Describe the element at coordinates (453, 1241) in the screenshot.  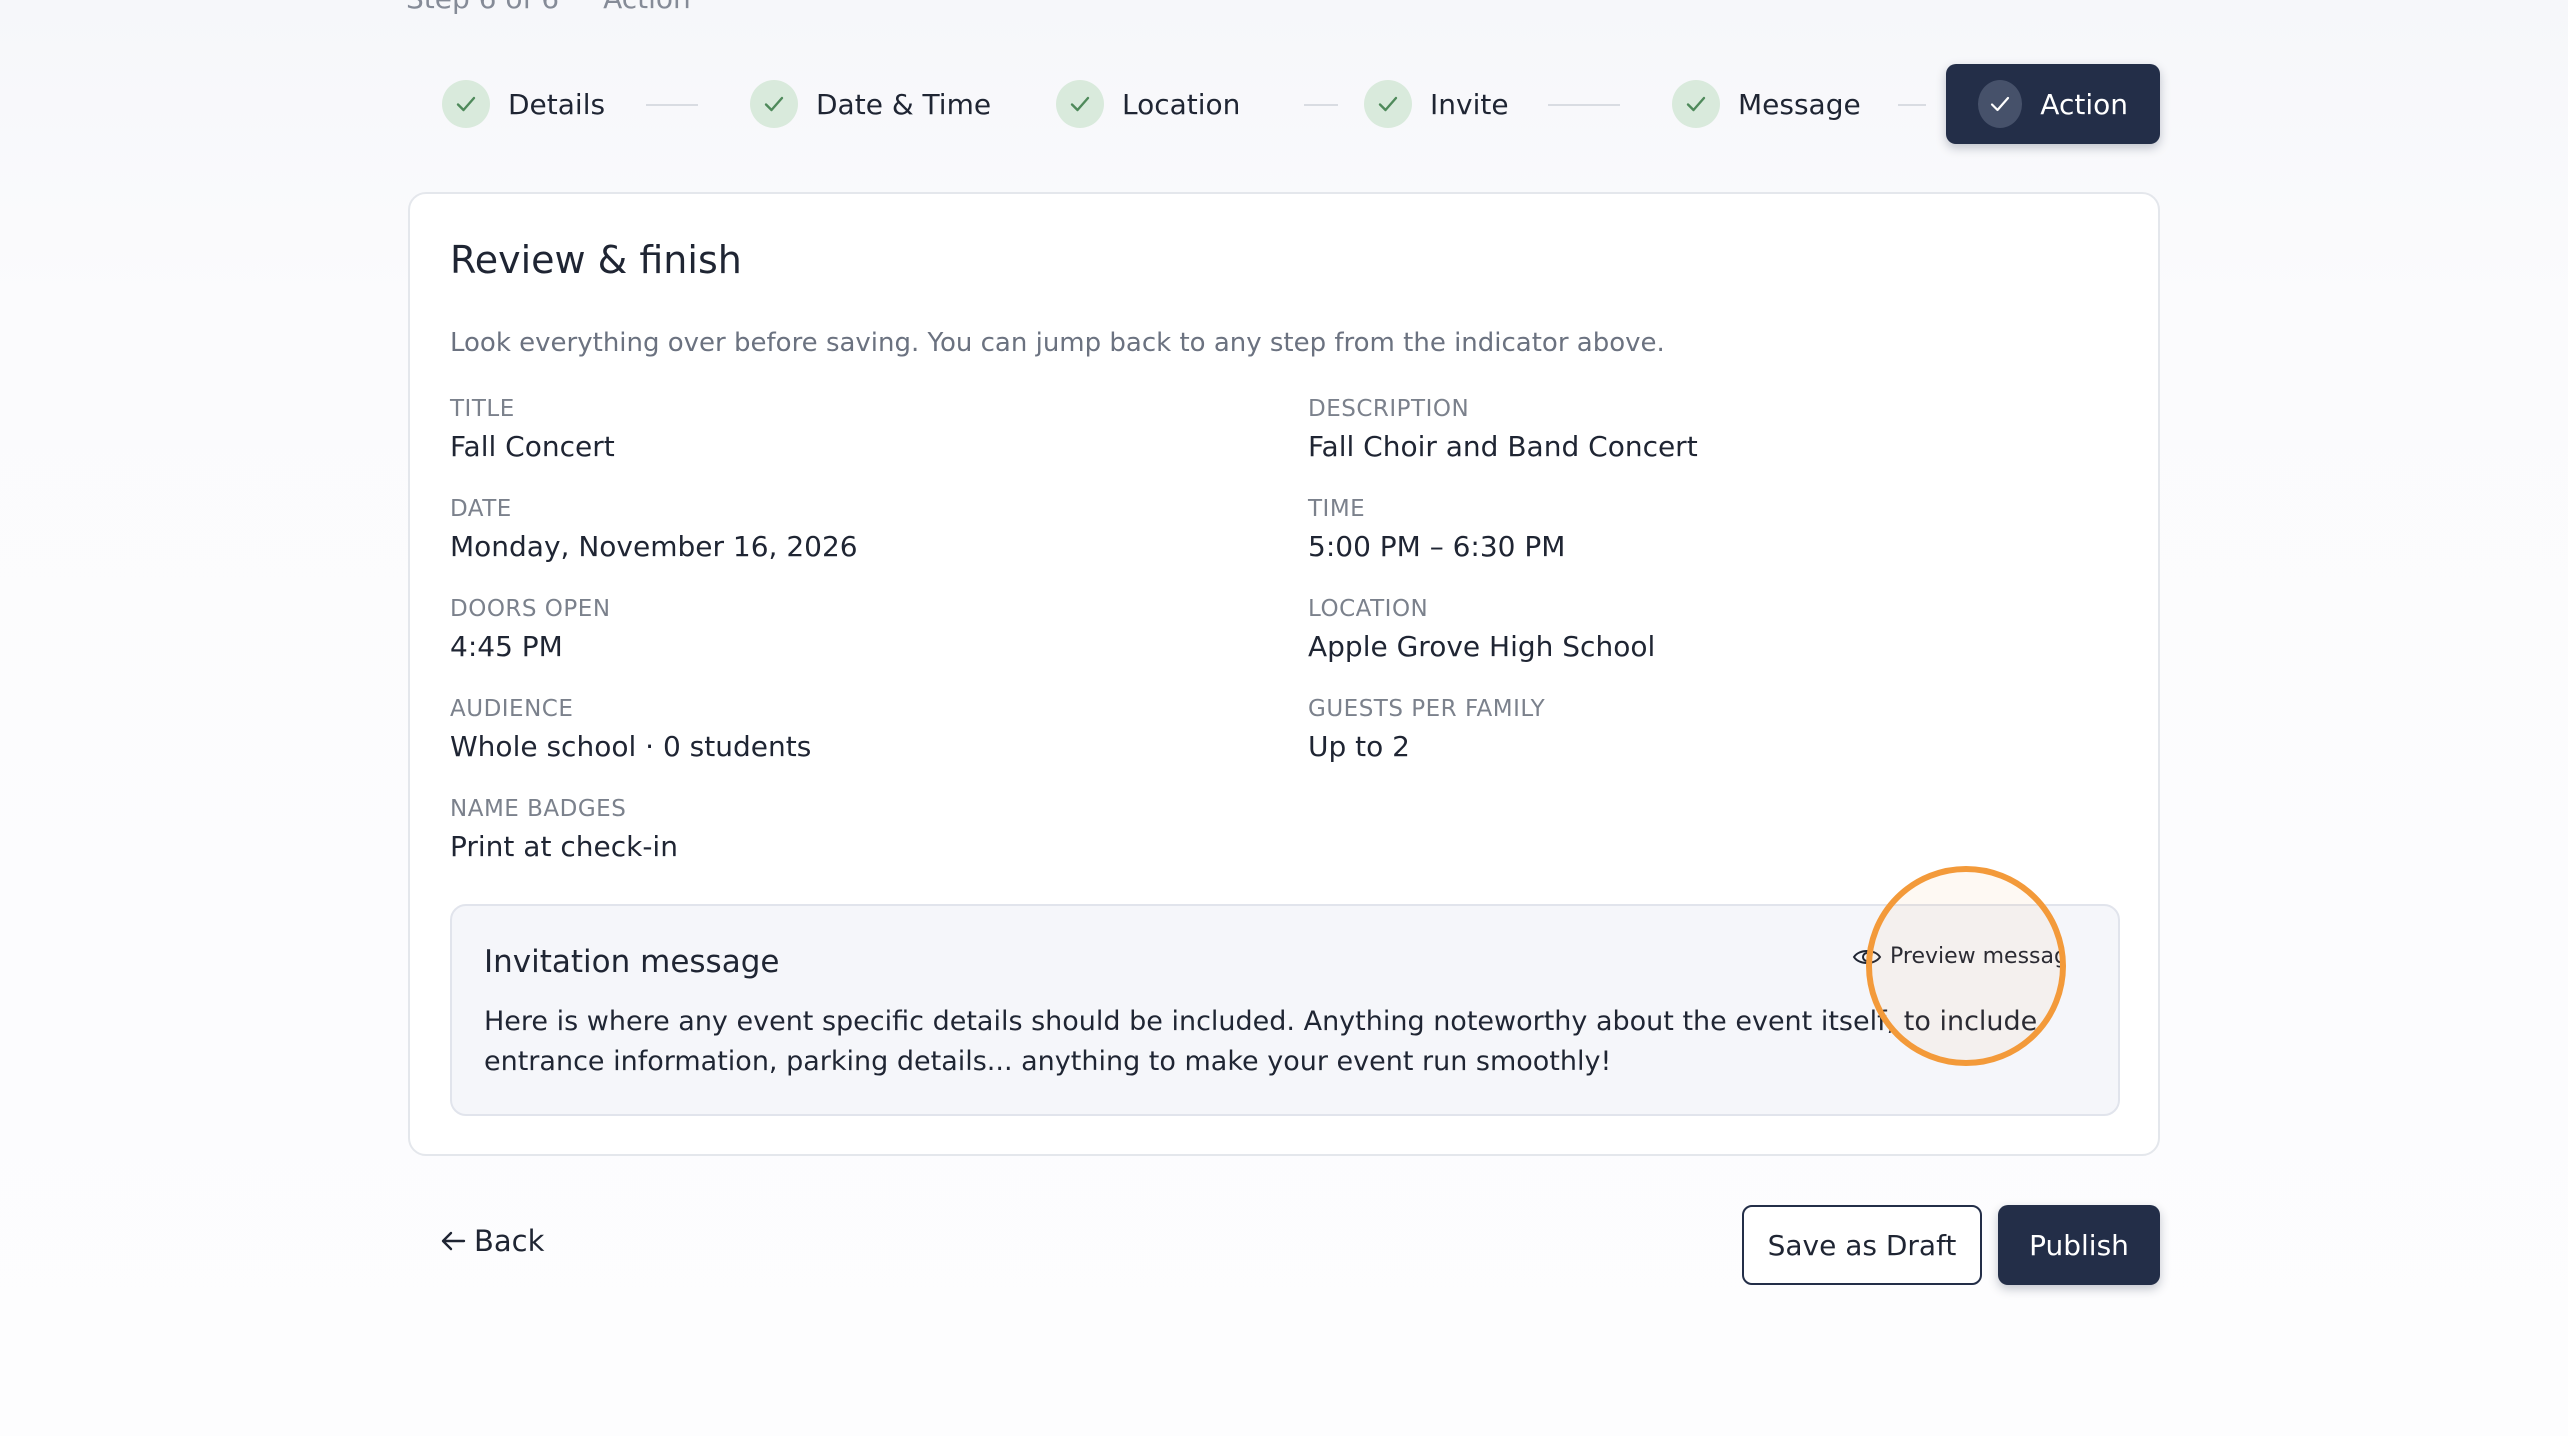
I see `arrow-left-icon` at that location.